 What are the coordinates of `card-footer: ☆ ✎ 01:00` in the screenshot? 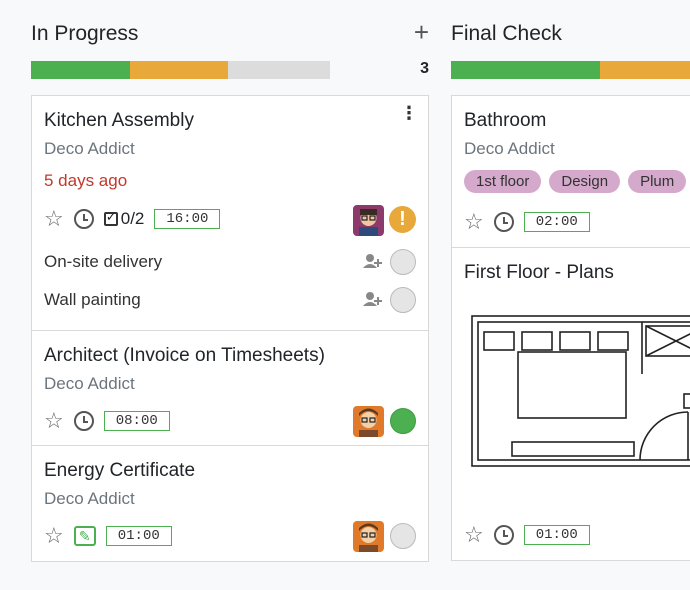 It's located at (108, 536).